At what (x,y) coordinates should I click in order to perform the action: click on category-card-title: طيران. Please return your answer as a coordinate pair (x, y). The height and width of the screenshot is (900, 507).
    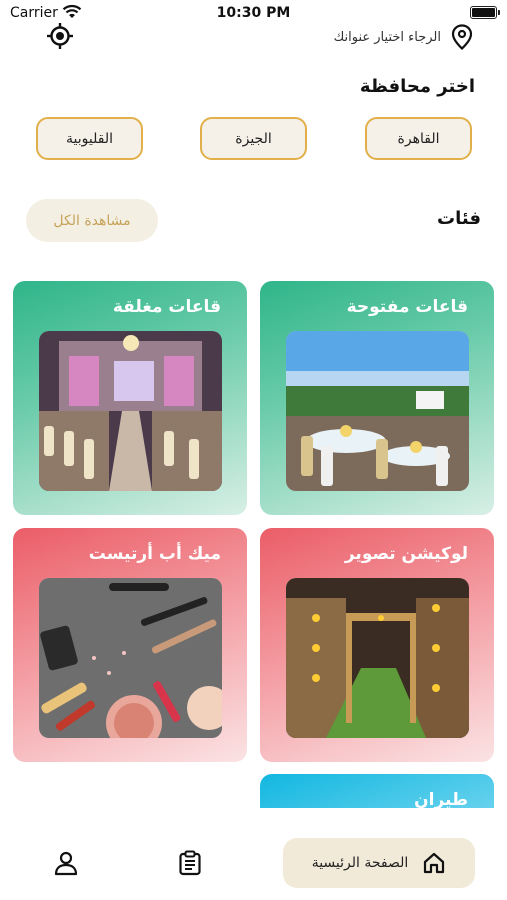
    Looking at the image, I should click on (441, 800).